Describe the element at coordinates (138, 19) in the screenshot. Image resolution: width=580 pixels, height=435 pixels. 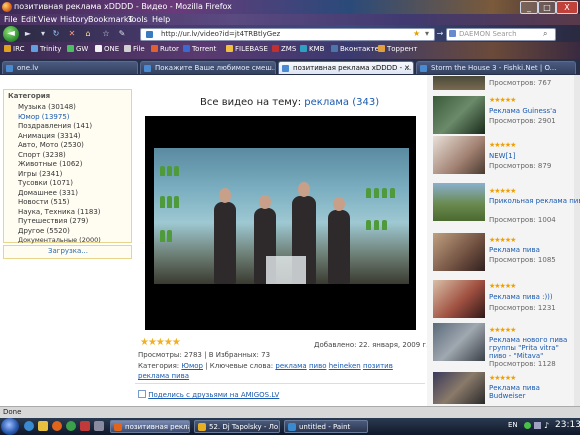
I see `menu-tools: Tools` at that location.